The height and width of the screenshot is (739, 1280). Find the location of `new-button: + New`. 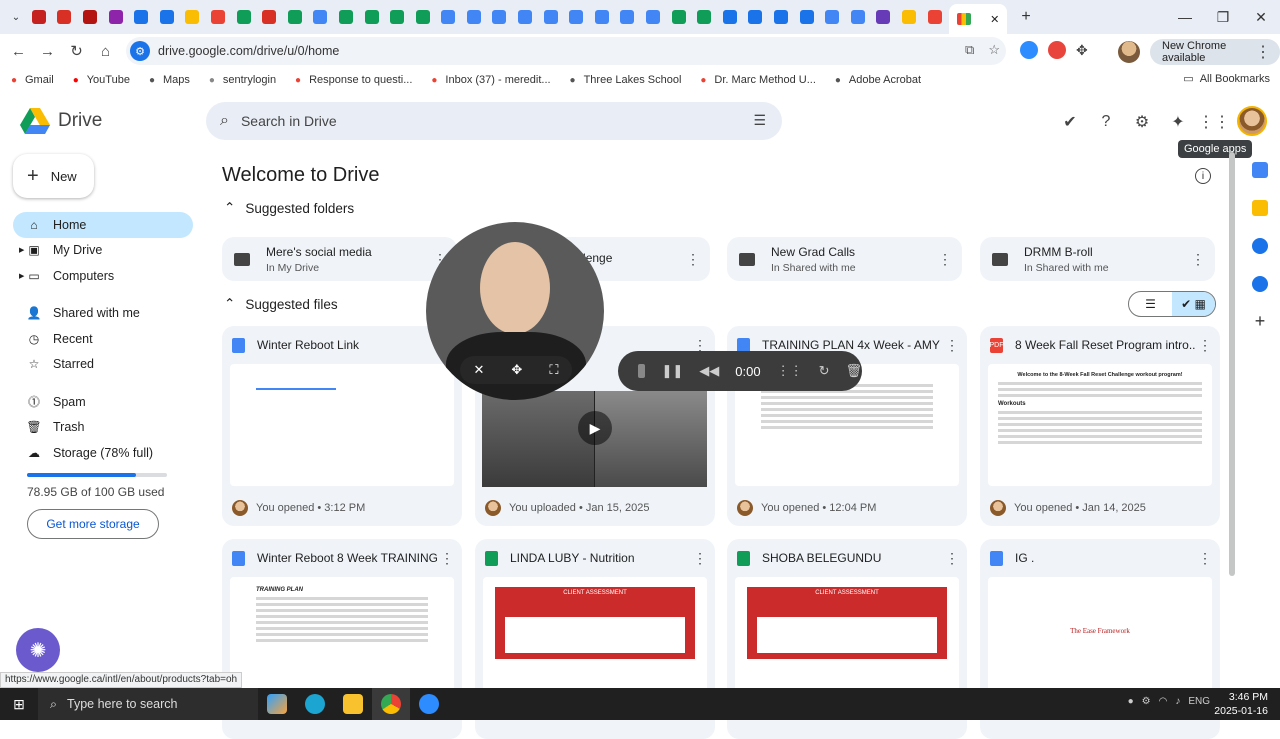

new-button: + New is located at coordinates (53, 176).